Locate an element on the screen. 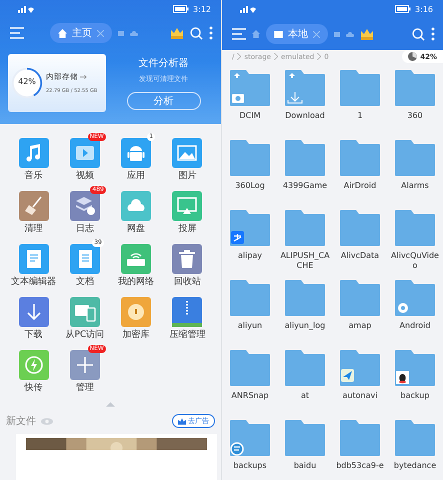 The width and height of the screenshot is (443, 480). storage-ring is located at coordinates (27, 83).